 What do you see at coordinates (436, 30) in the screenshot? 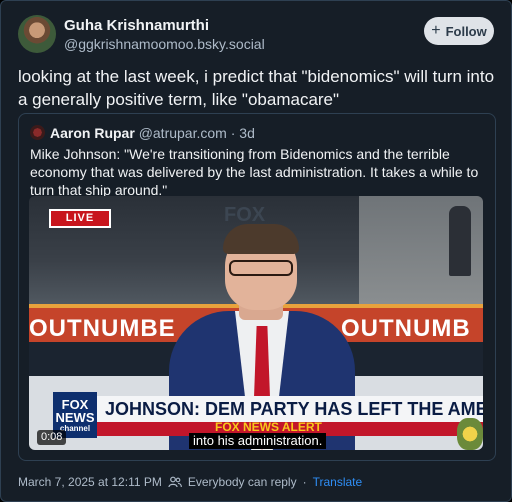
I see `plus-icon: +` at bounding box center [436, 30].